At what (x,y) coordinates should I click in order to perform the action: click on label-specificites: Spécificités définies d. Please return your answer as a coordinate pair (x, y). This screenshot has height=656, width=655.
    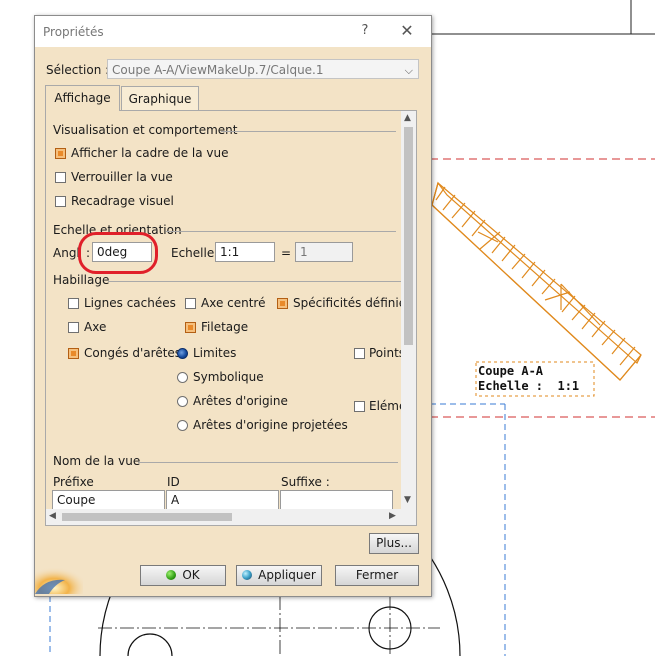
    Looking at the image, I should click on (355, 303).